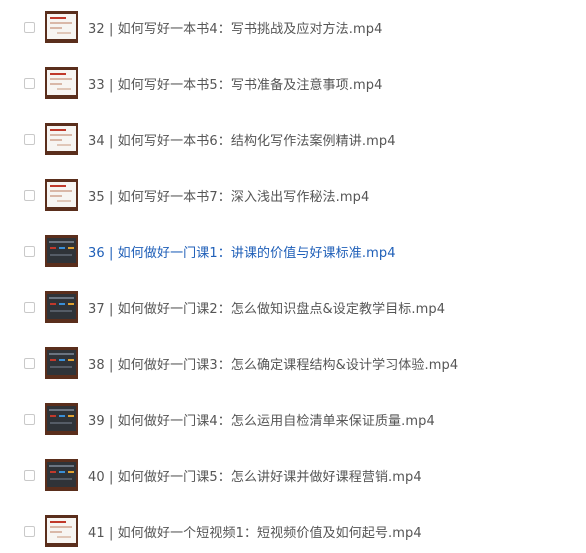  What do you see at coordinates (255, 531) in the screenshot?
I see `file-name: 41 | 如何做好一个短视频1：短视频价值及如何起号.mp4` at bounding box center [255, 531].